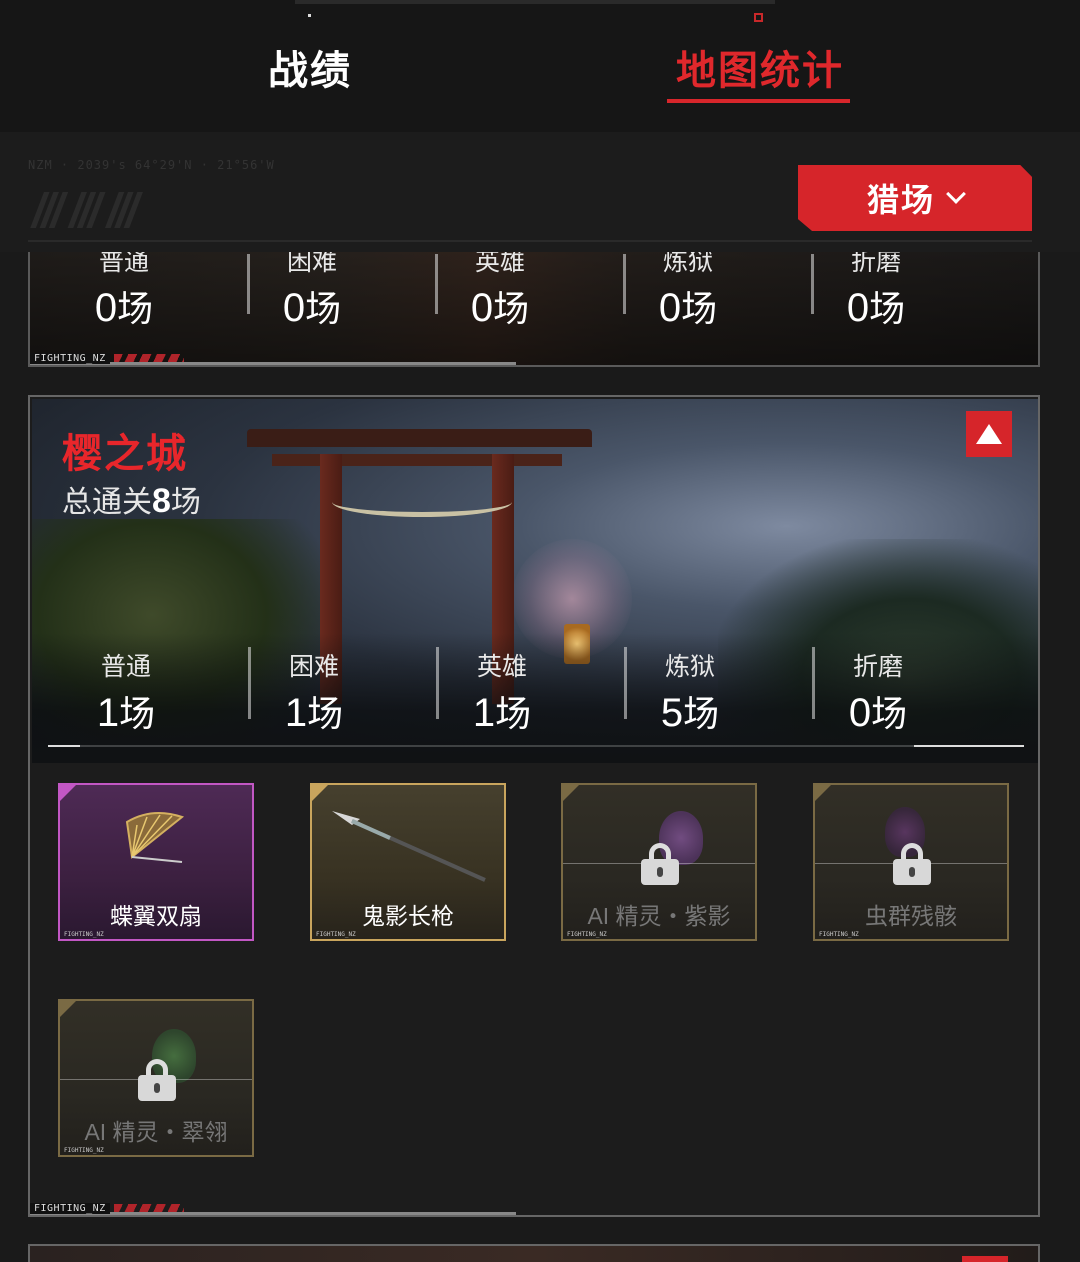 The width and height of the screenshot is (1080, 1262). I want to click on torii-gate, so click(419, 438).